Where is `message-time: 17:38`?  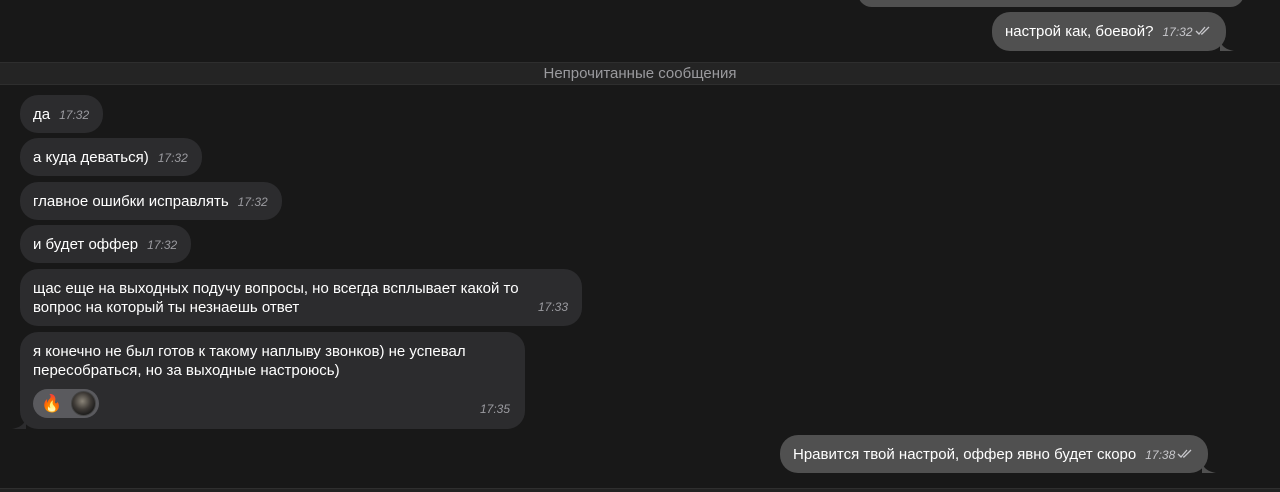
message-time: 17:38 is located at coordinates (1160, 455).